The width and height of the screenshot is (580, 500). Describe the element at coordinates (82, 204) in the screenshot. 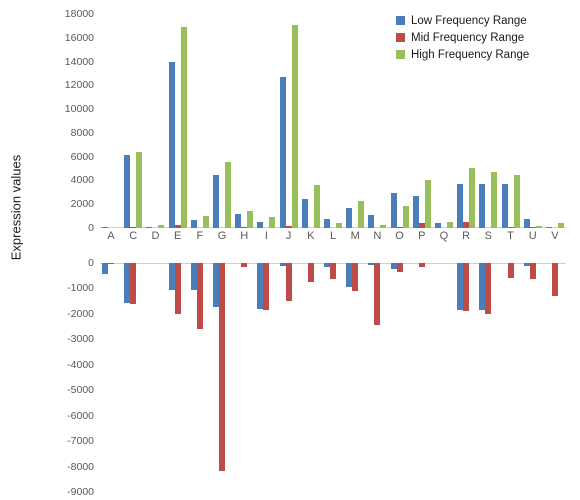

I see `y-tick-label: 2000` at that location.